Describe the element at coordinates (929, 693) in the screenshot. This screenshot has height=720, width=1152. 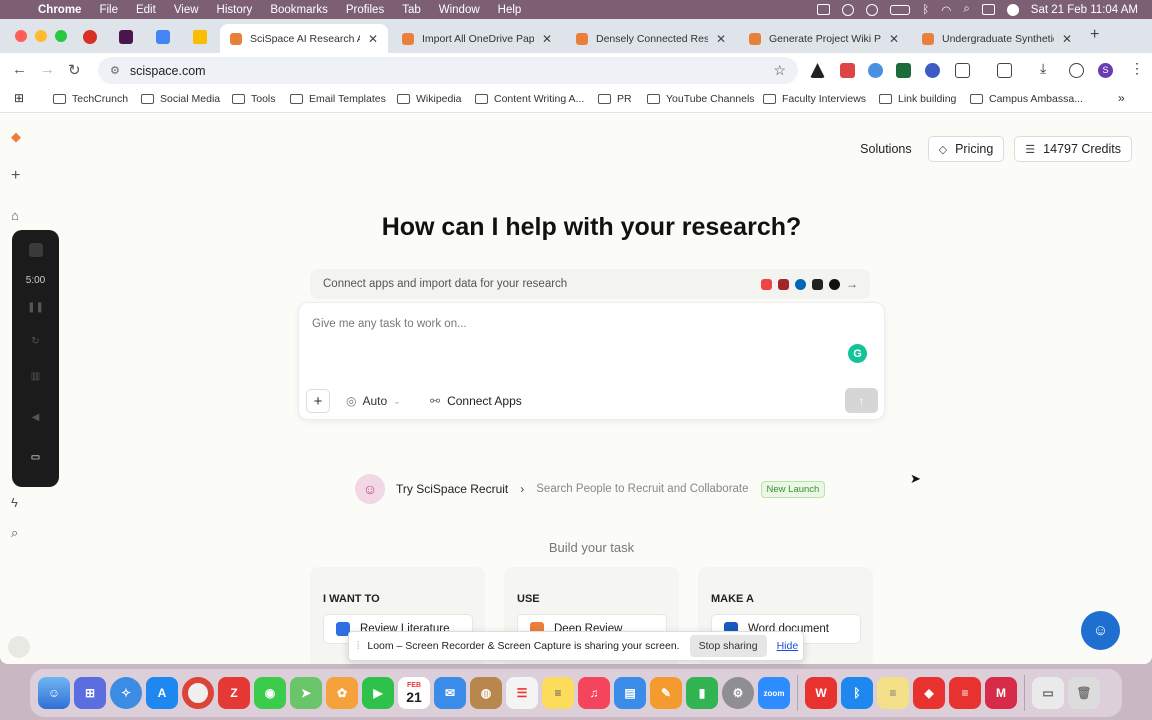
I see `anydesk-icon: ◆` at that location.